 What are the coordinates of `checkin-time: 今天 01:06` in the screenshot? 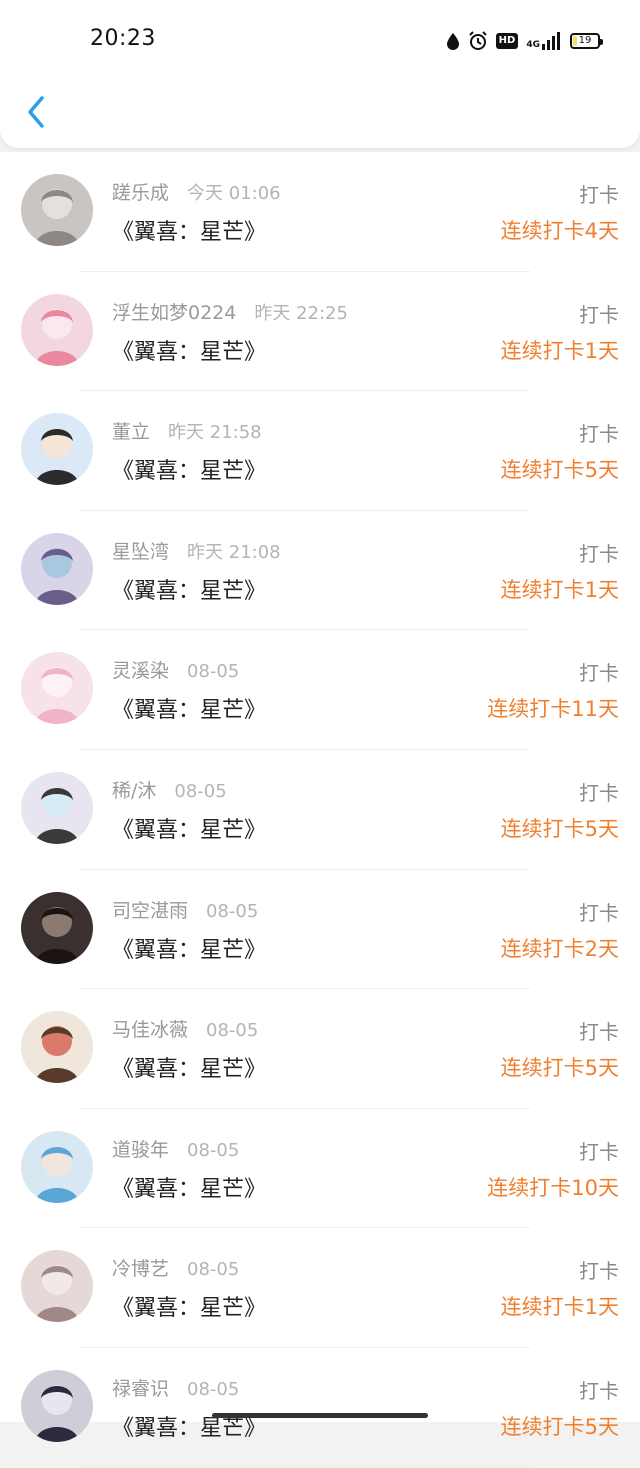 It's located at (234, 193).